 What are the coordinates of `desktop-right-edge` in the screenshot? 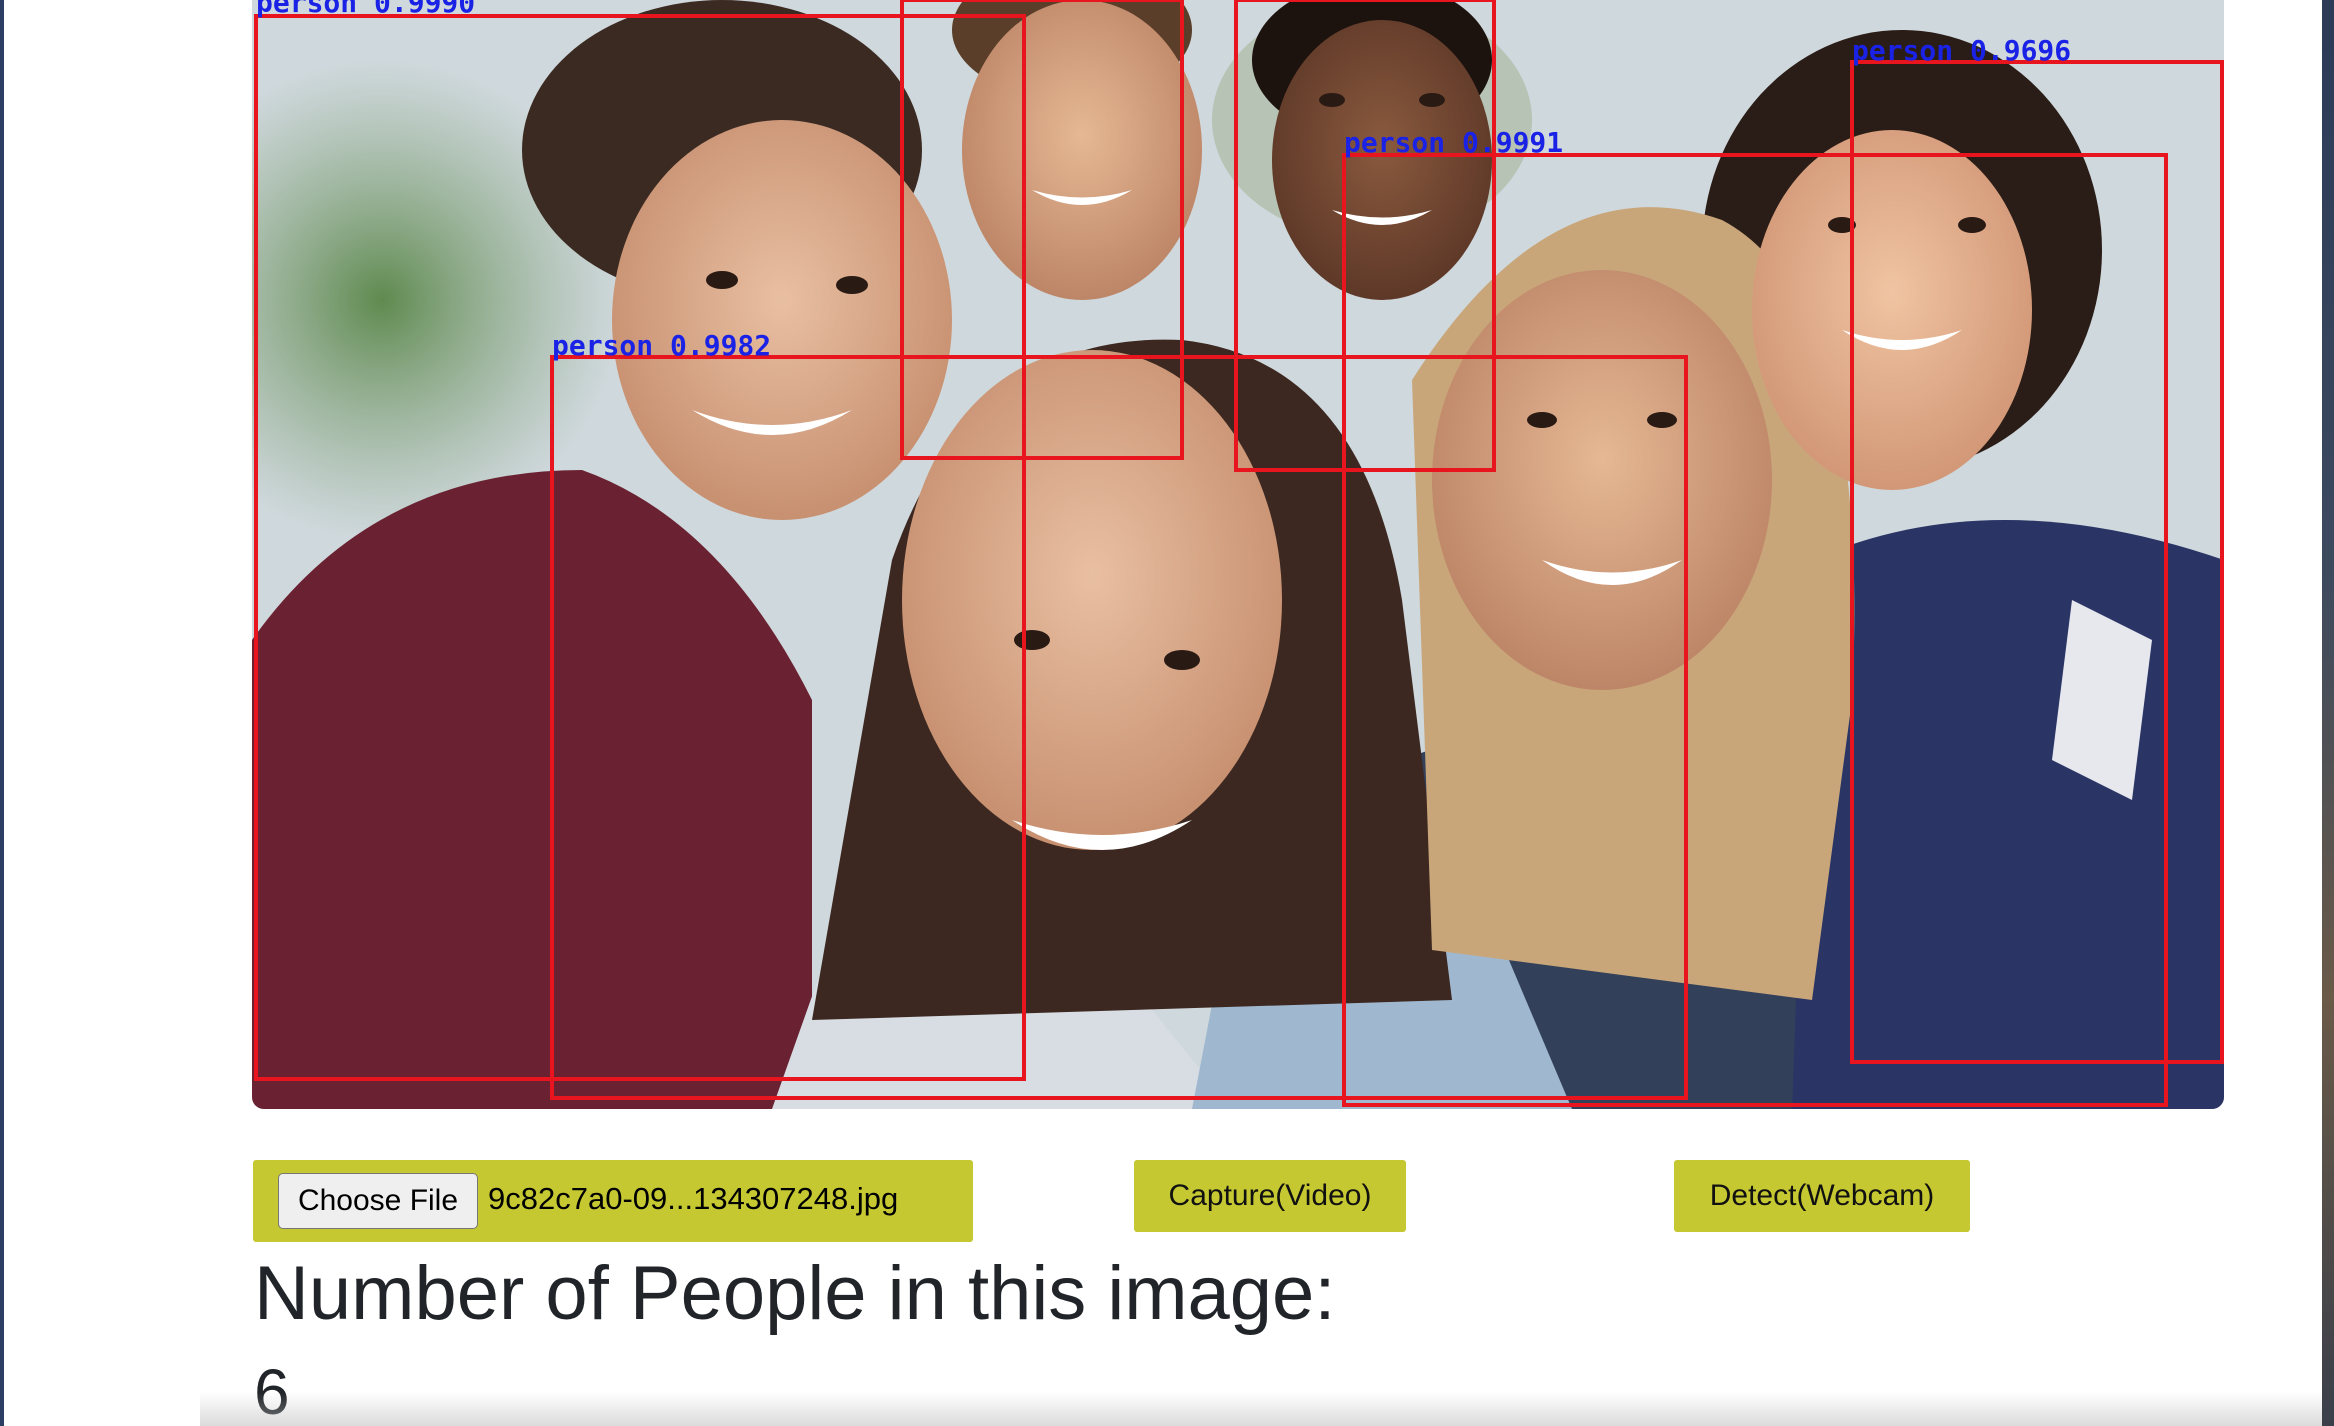 It's located at (2328, 713).